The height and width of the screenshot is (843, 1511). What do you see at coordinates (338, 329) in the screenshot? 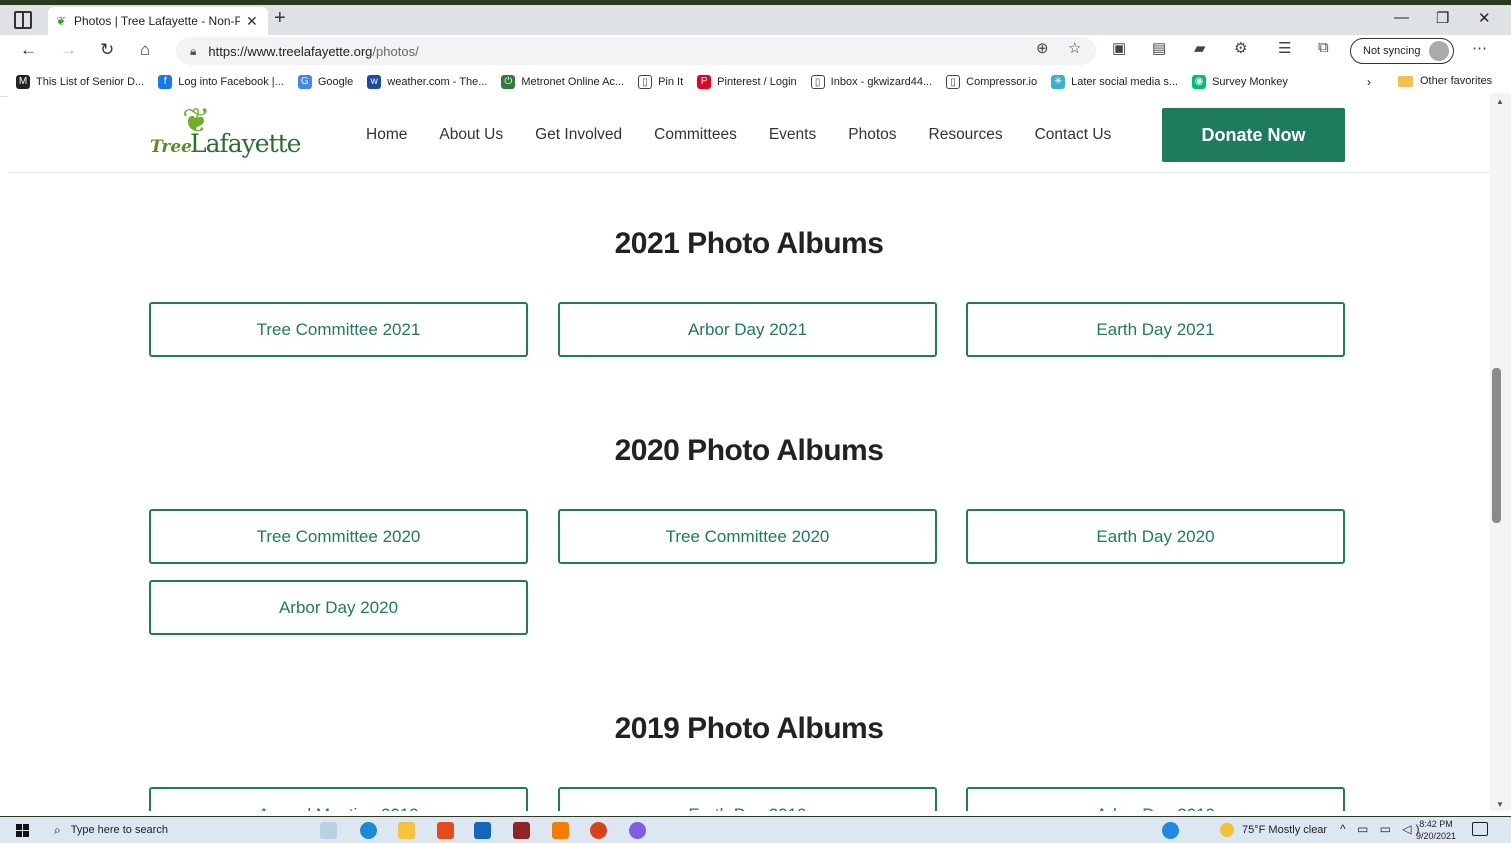
I see `album-button: Tree Committee 2021` at bounding box center [338, 329].